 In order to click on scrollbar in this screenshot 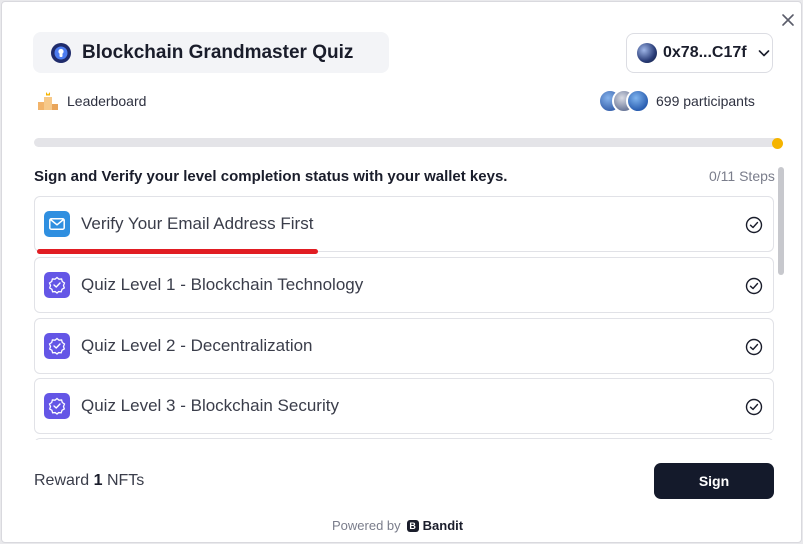, I will do `click(781, 221)`.